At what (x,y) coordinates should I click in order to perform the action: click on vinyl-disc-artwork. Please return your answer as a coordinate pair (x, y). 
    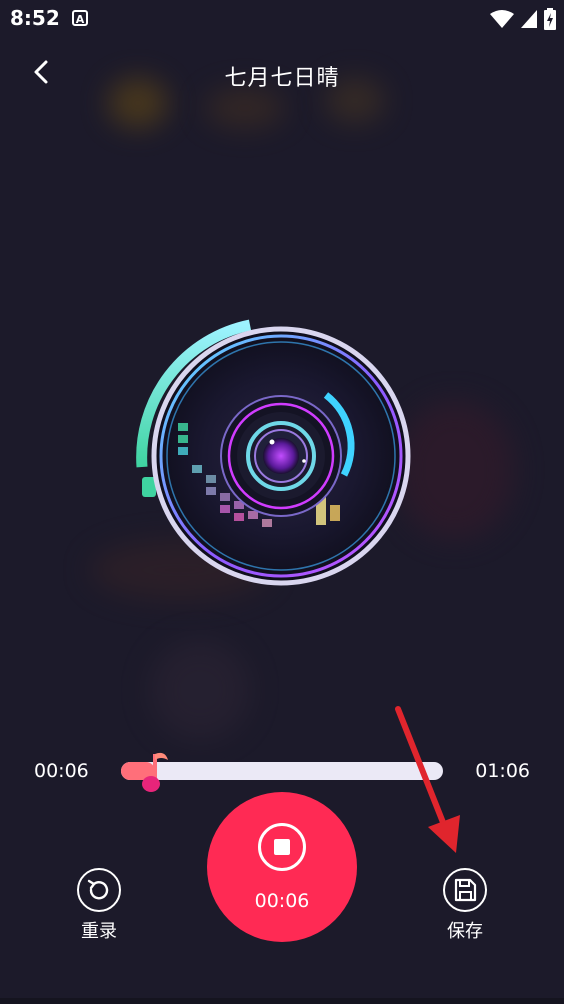
    Looking at the image, I should click on (273, 452).